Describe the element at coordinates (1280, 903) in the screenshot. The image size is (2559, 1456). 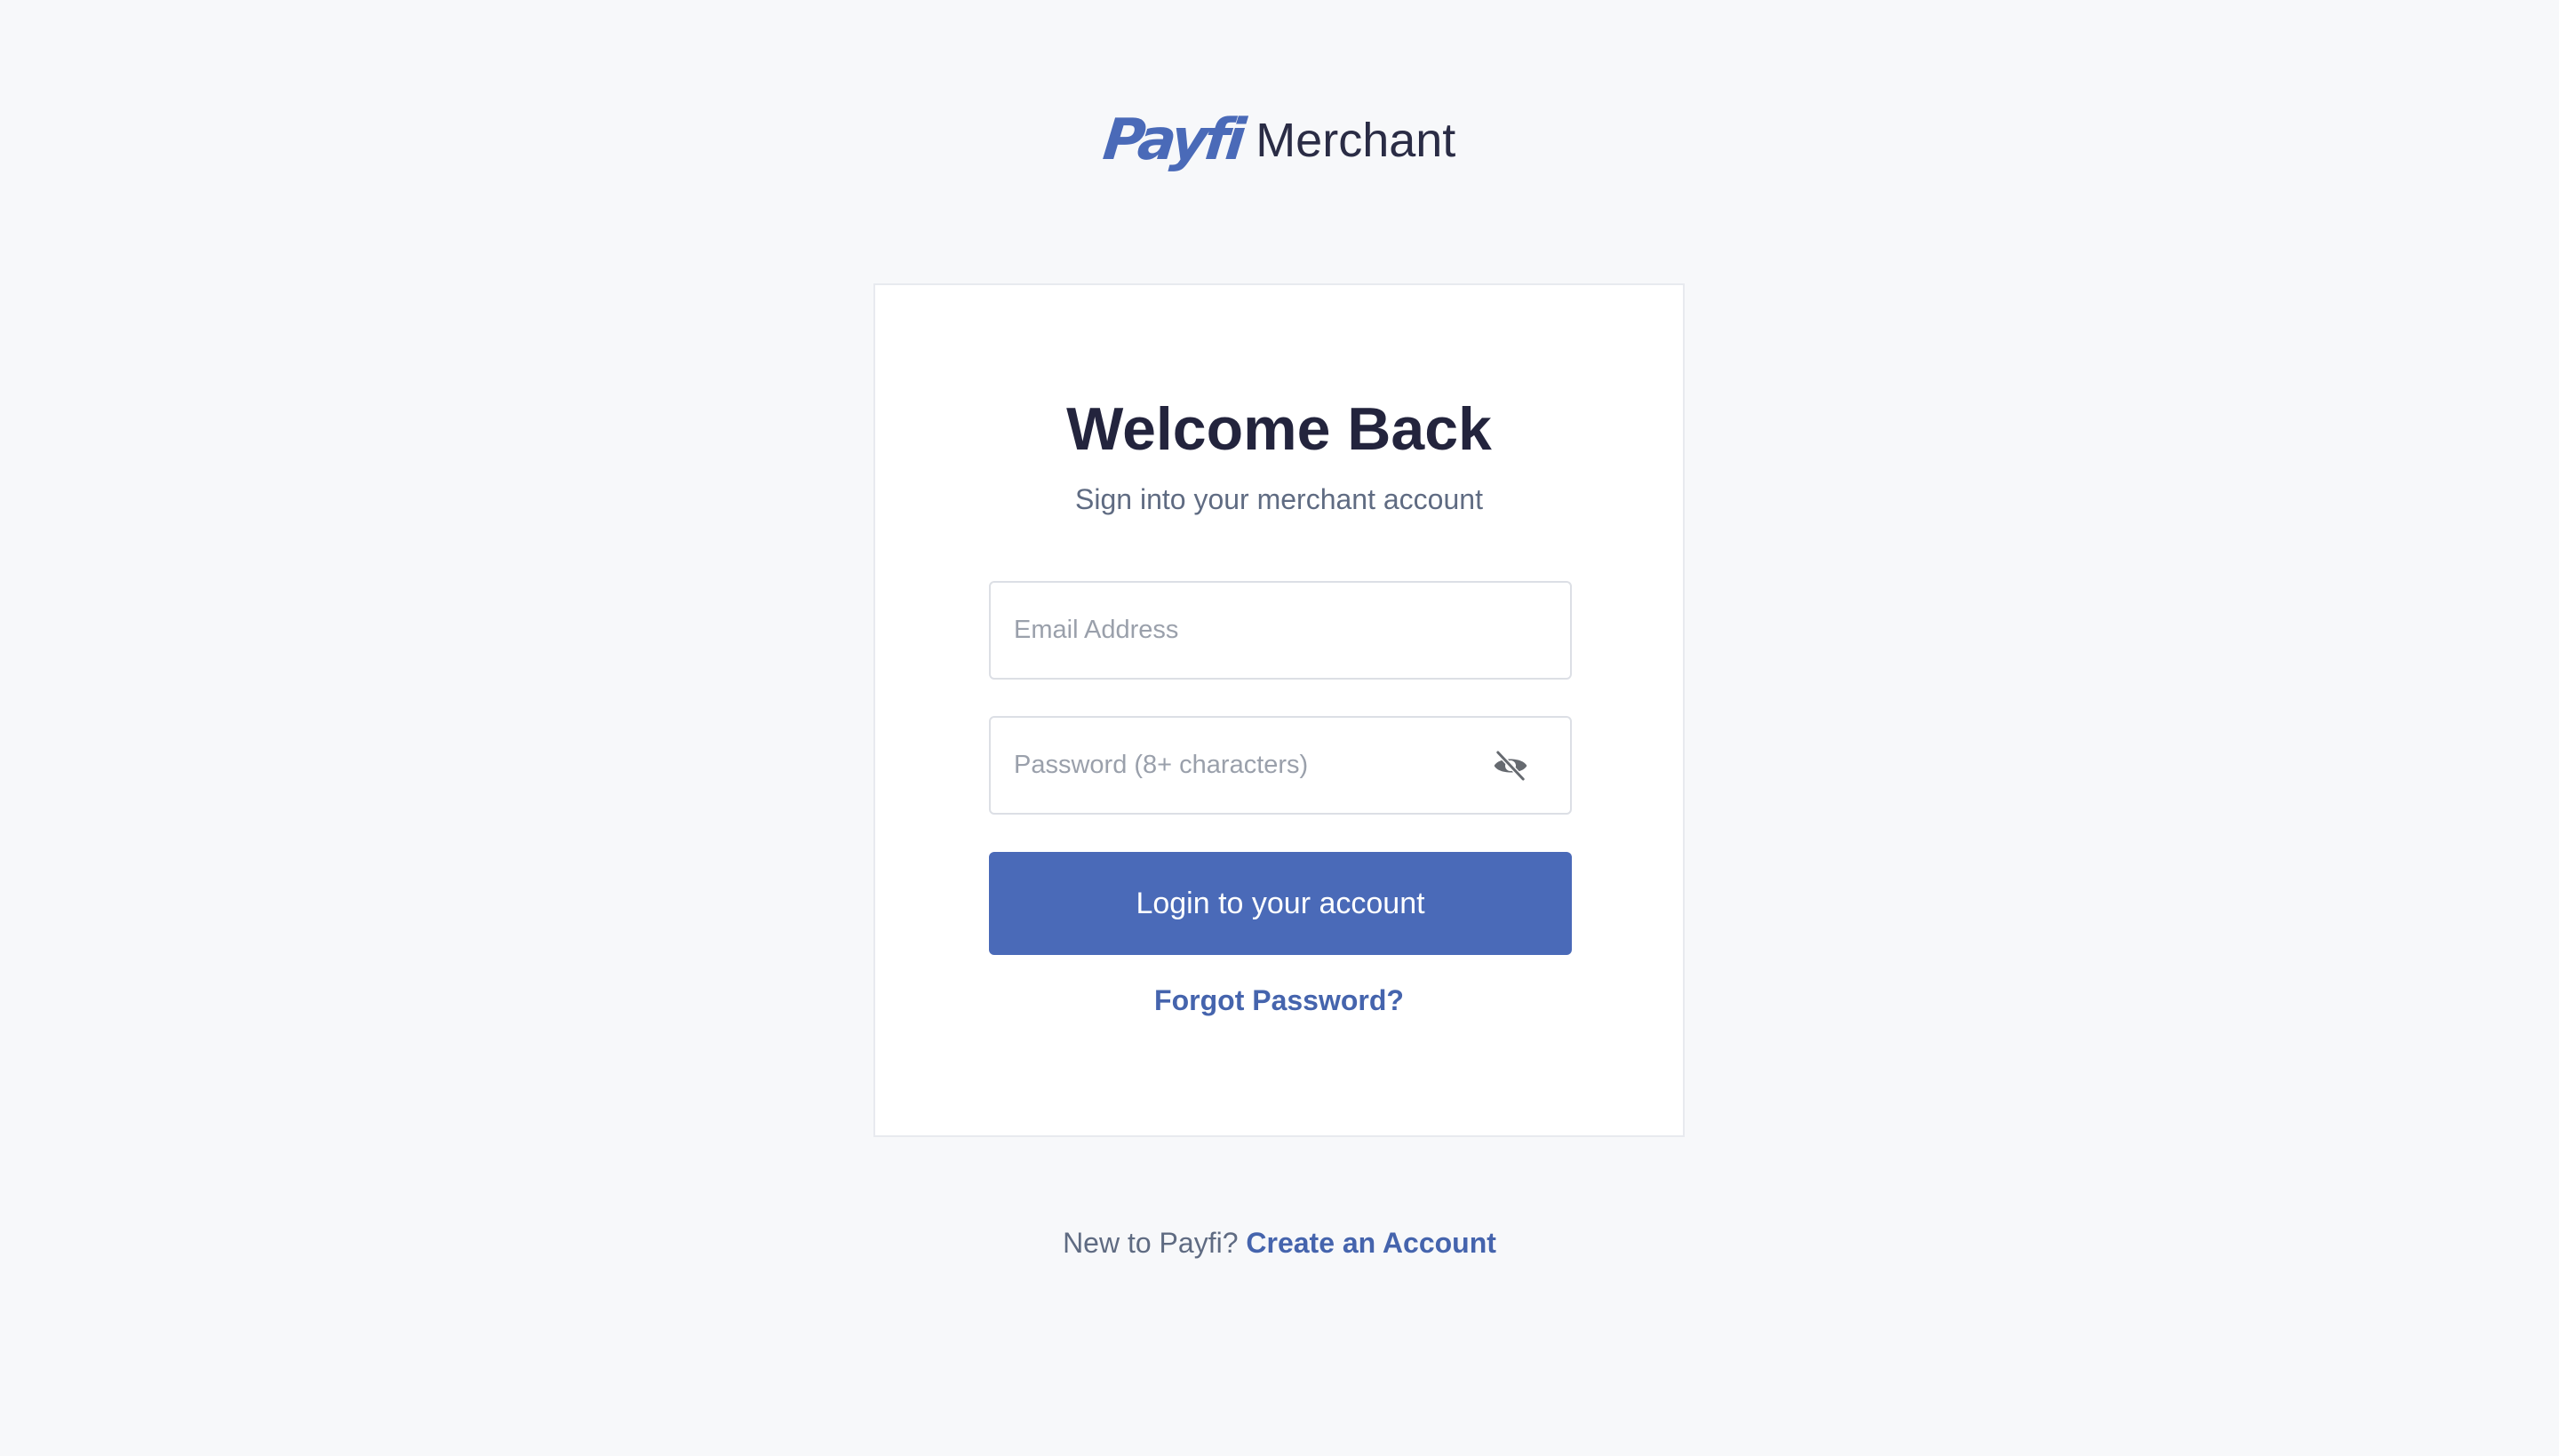
I see `login-button: Login to your account` at that location.